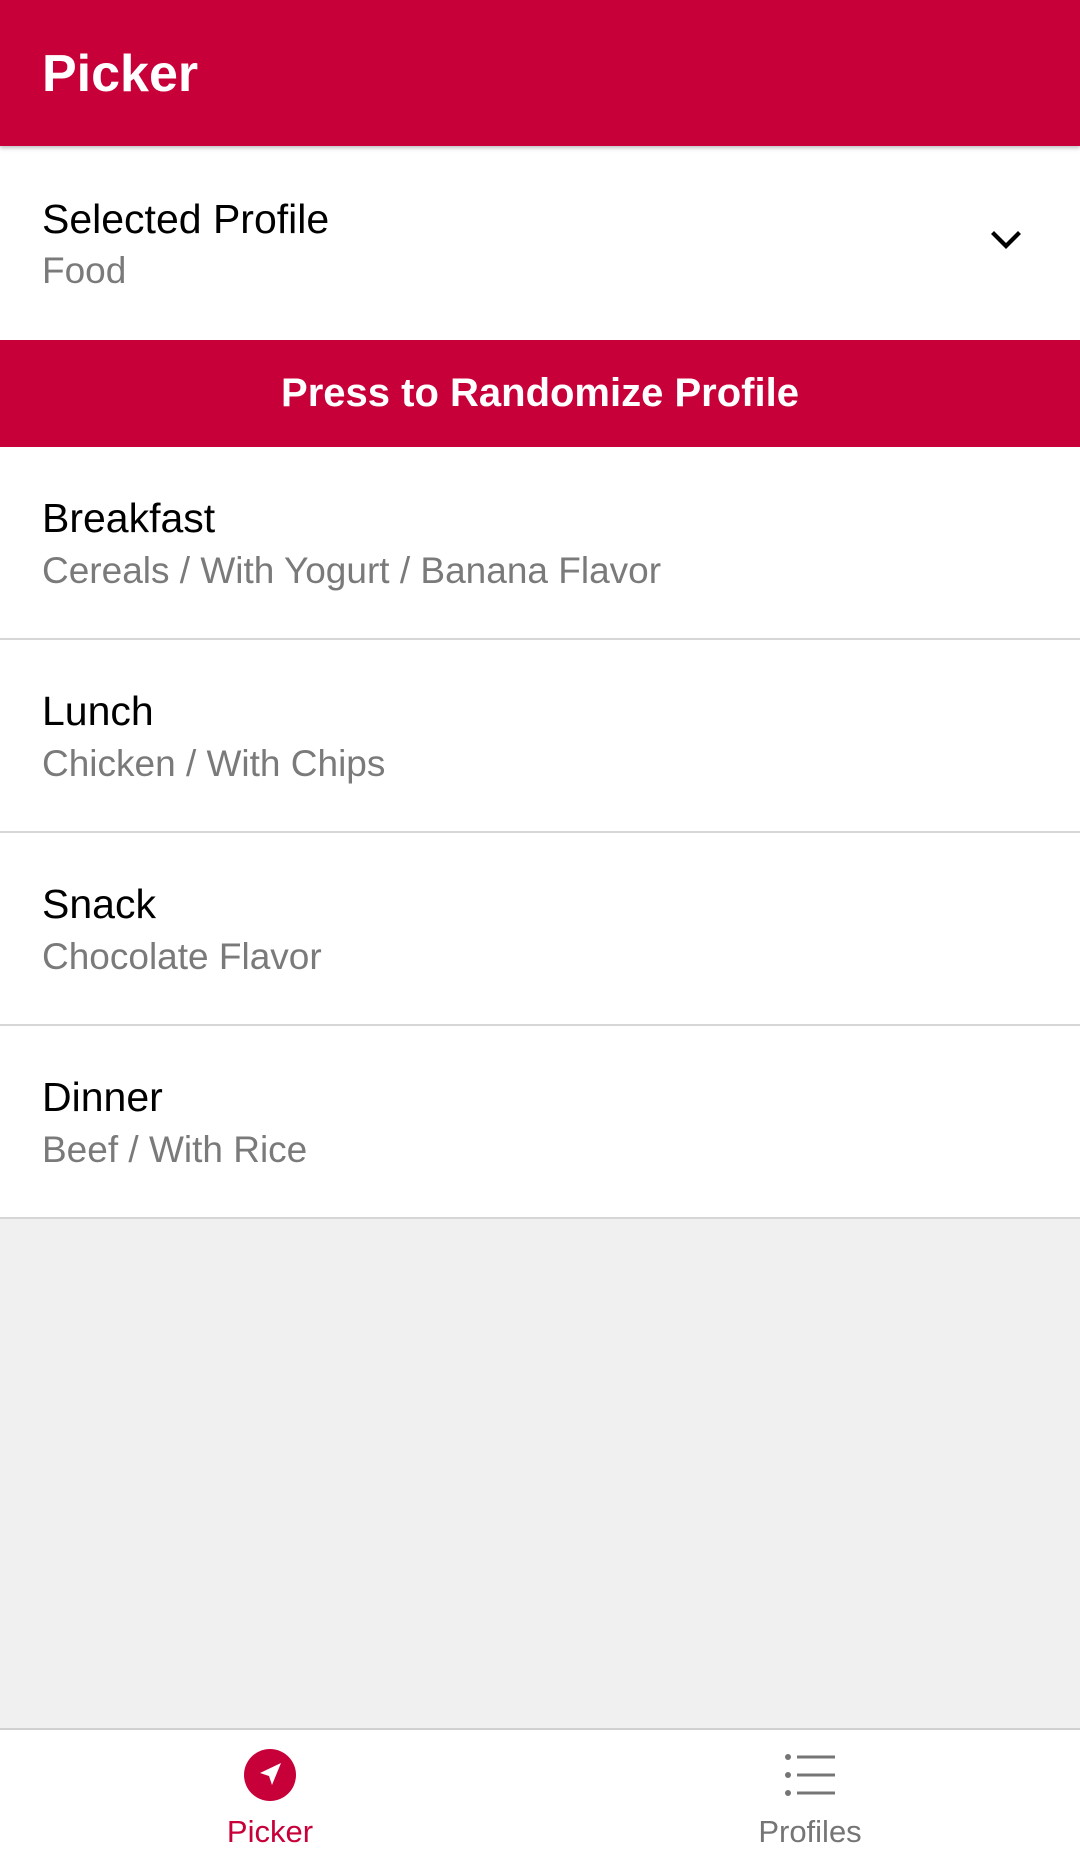  I want to click on page-title: Picker, so click(120, 74).